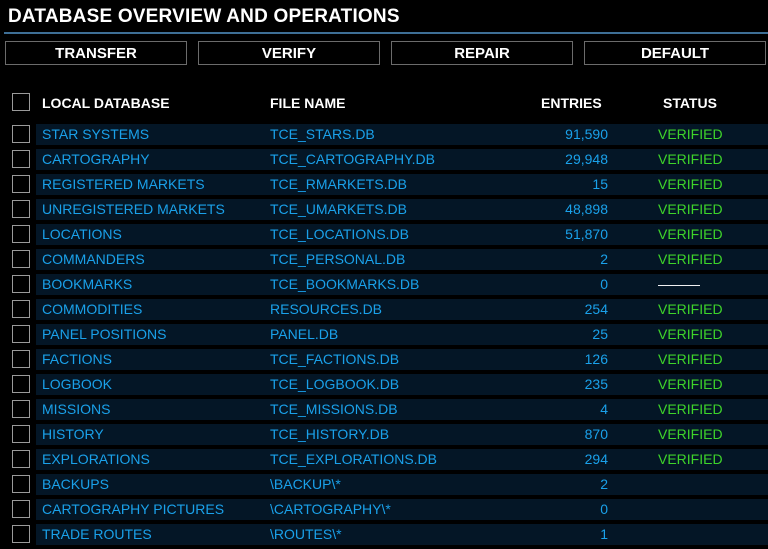 Image resolution: width=768 pixels, height=549 pixels. Describe the element at coordinates (204, 16) in the screenshot. I see `page-title: DATABASE OVERVIEW AND OPERATIONS` at that location.